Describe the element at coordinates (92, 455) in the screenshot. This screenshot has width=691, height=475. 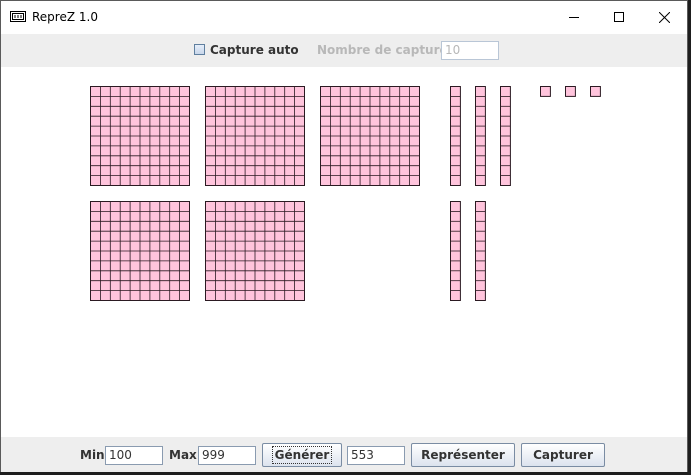
I see `min-label: Min` at that location.